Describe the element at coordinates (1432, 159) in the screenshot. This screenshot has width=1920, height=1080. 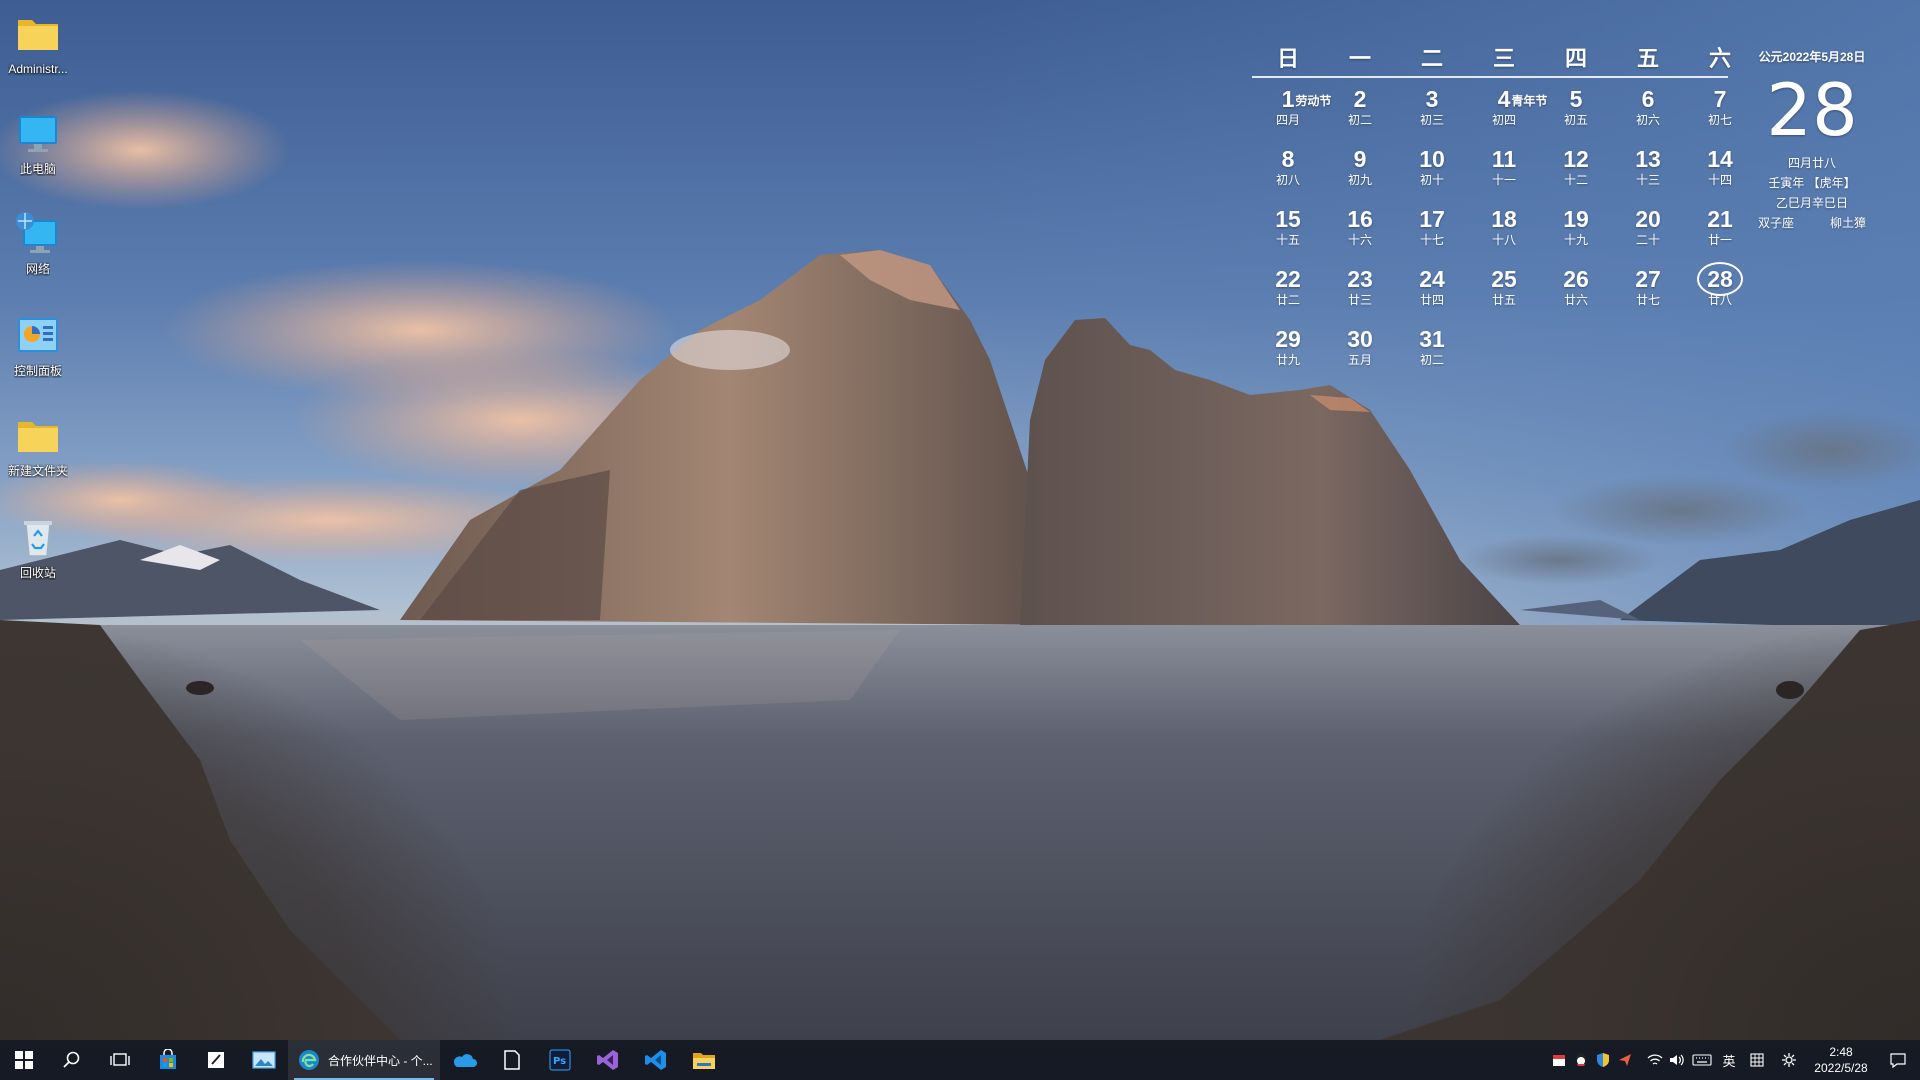
I see `day-number: 10` at that location.